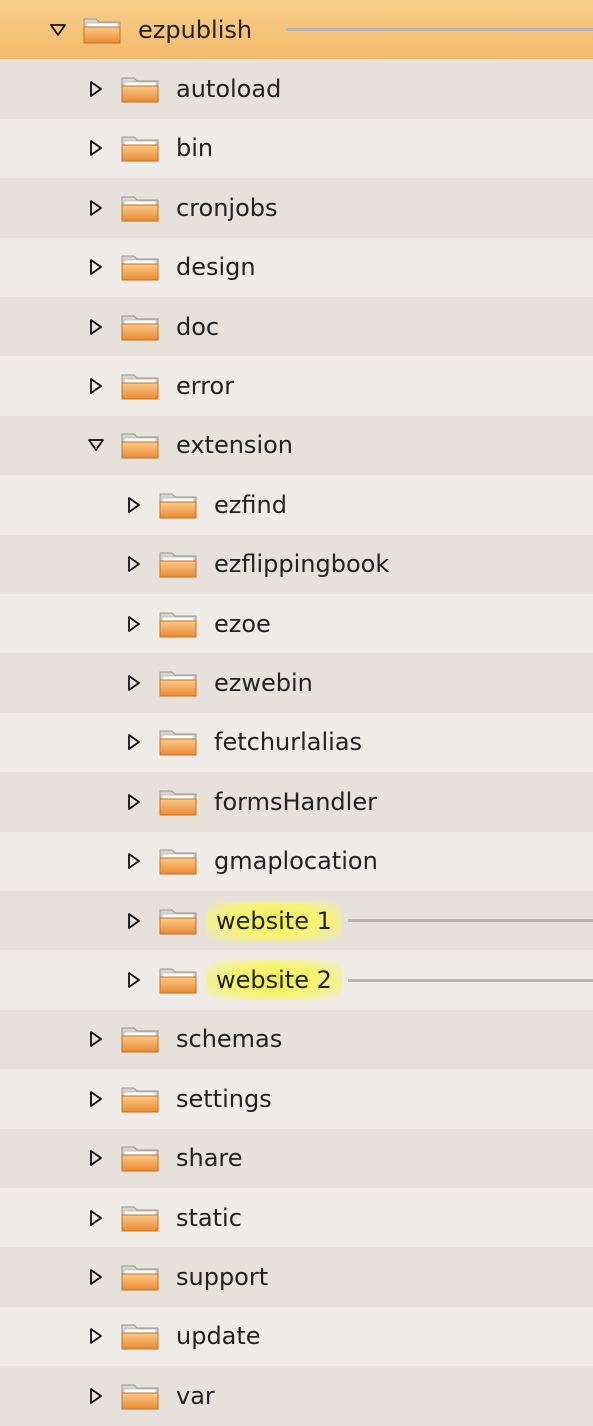  Describe the element at coordinates (242, 623) in the screenshot. I see `tree-row-label: ezoe` at that location.